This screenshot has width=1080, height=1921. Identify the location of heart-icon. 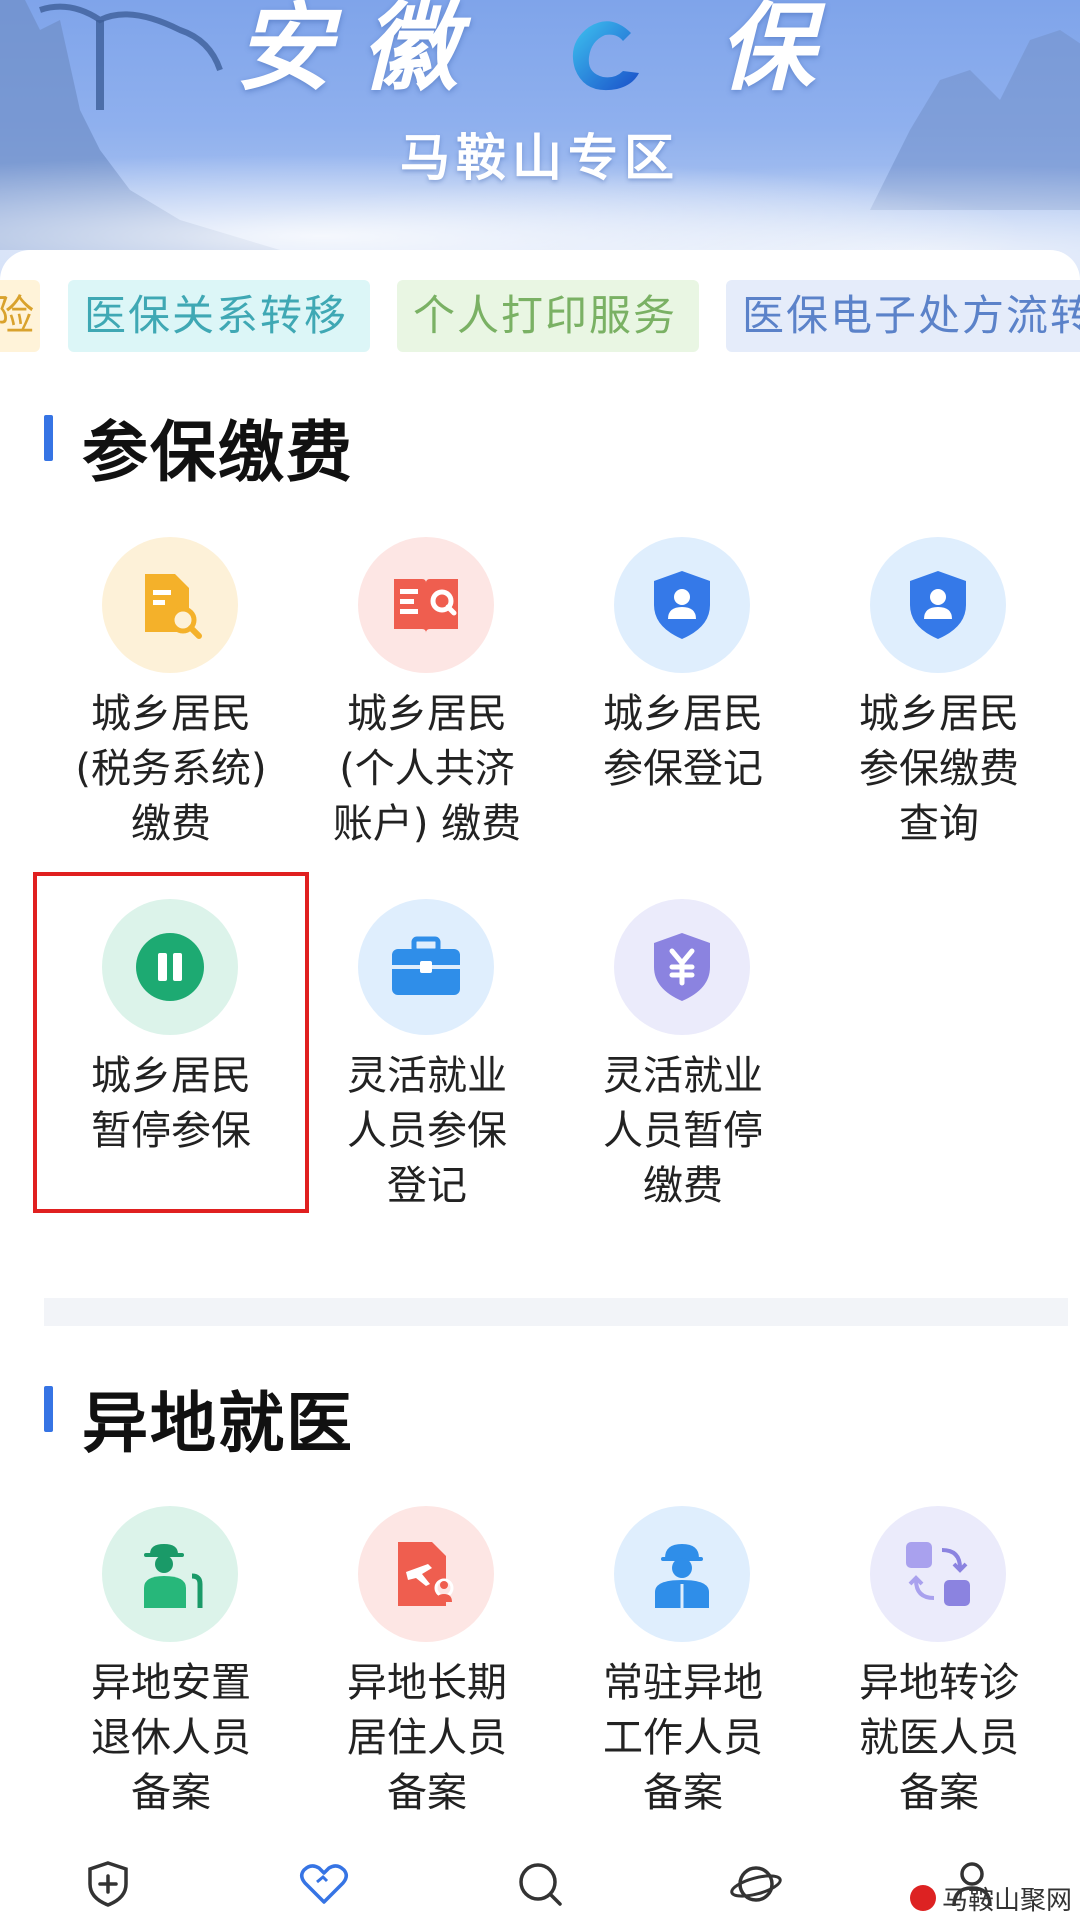
(324, 1884).